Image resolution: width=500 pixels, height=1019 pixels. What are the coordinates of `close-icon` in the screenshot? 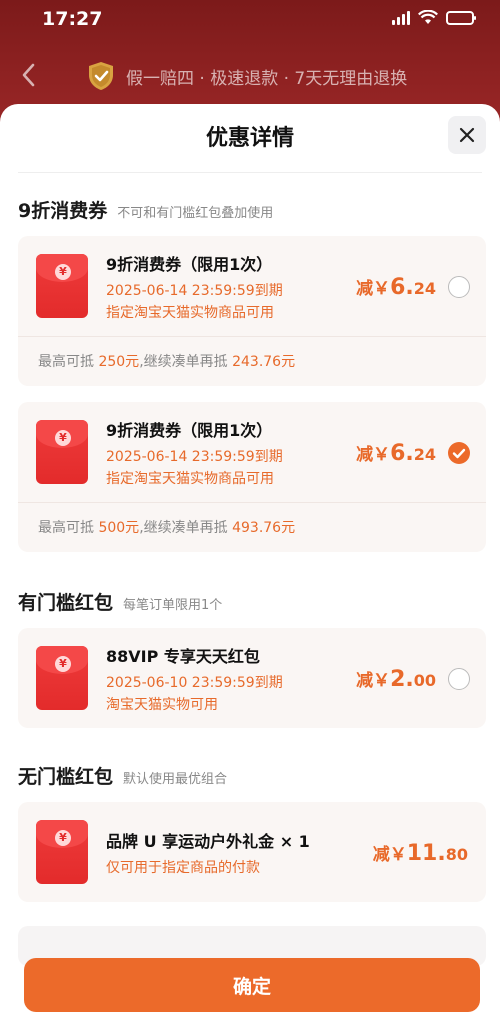 It's located at (467, 135).